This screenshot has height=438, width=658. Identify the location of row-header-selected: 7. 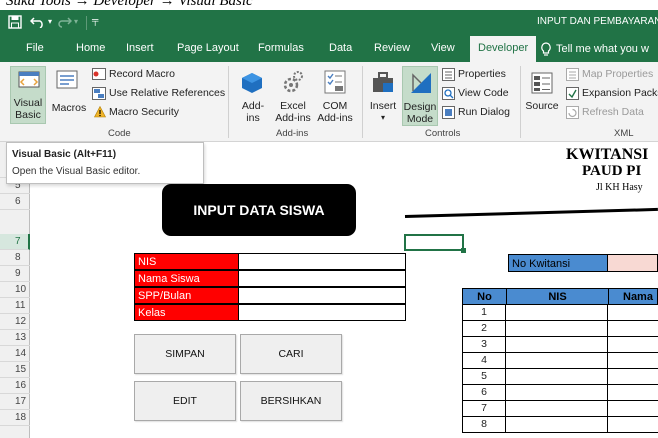
(15, 242).